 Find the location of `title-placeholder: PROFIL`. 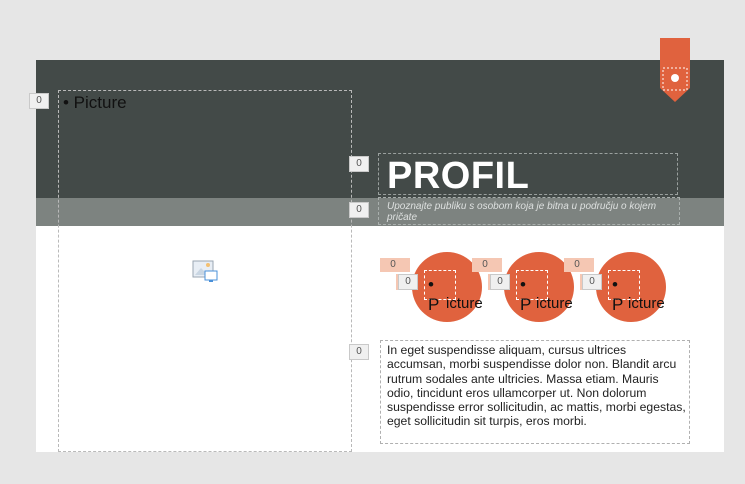

title-placeholder: PROFIL is located at coordinates (528, 175).